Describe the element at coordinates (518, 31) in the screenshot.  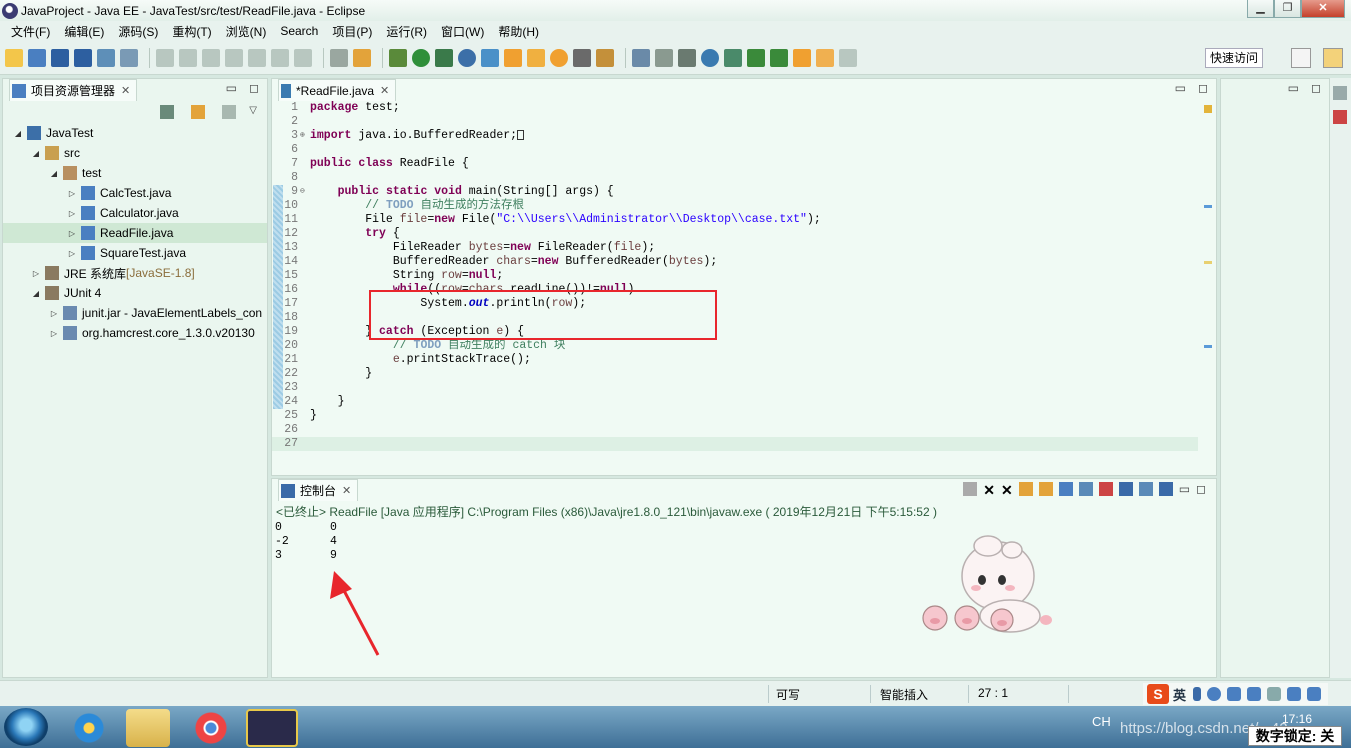
I see `menu-help: 帮助(H)` at that location.